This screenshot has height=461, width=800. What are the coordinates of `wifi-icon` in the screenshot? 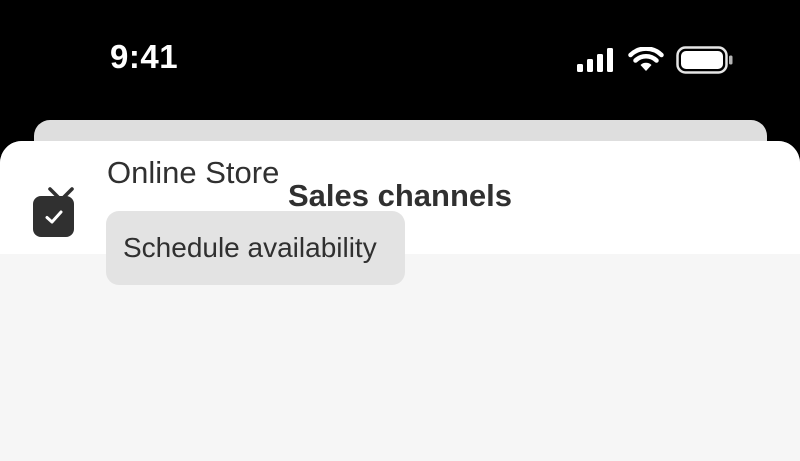 It's located at (646, 60).